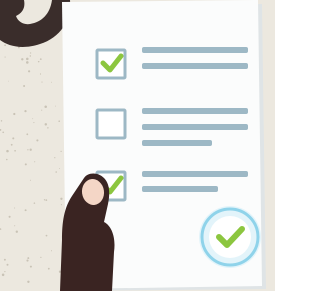 This screenshot has width=320, height=291. Describe the element at coordinates (111, 124) in the screenshot. I see `checkbox-unchecked` at that location.